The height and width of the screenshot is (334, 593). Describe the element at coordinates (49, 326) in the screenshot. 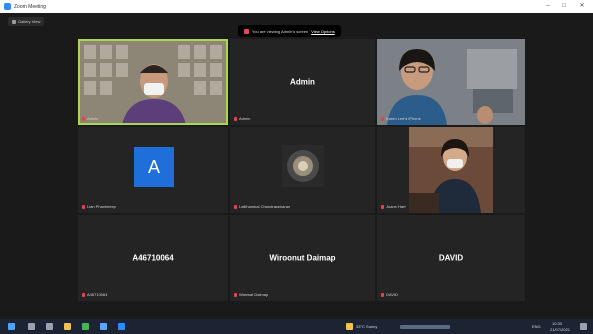

I see `task-view-icon` at that location.